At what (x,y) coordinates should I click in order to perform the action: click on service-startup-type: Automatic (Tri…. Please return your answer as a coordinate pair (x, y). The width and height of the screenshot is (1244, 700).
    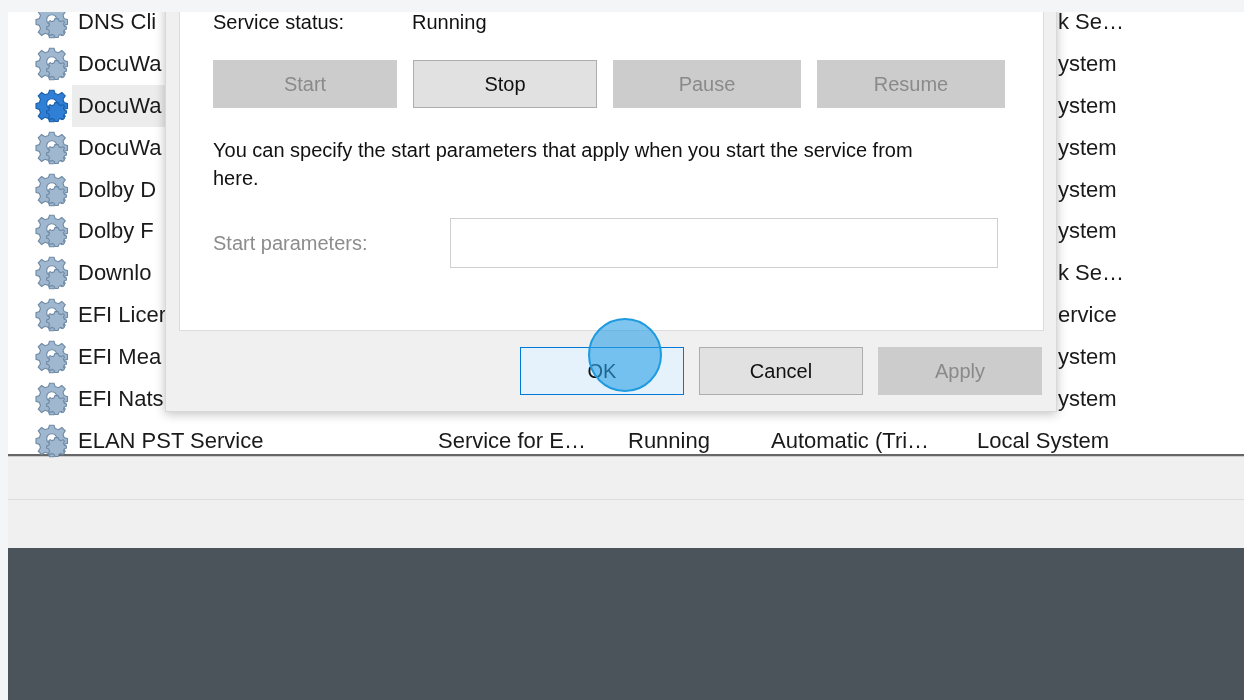
    Looking at the image, I should click on (850, 440).